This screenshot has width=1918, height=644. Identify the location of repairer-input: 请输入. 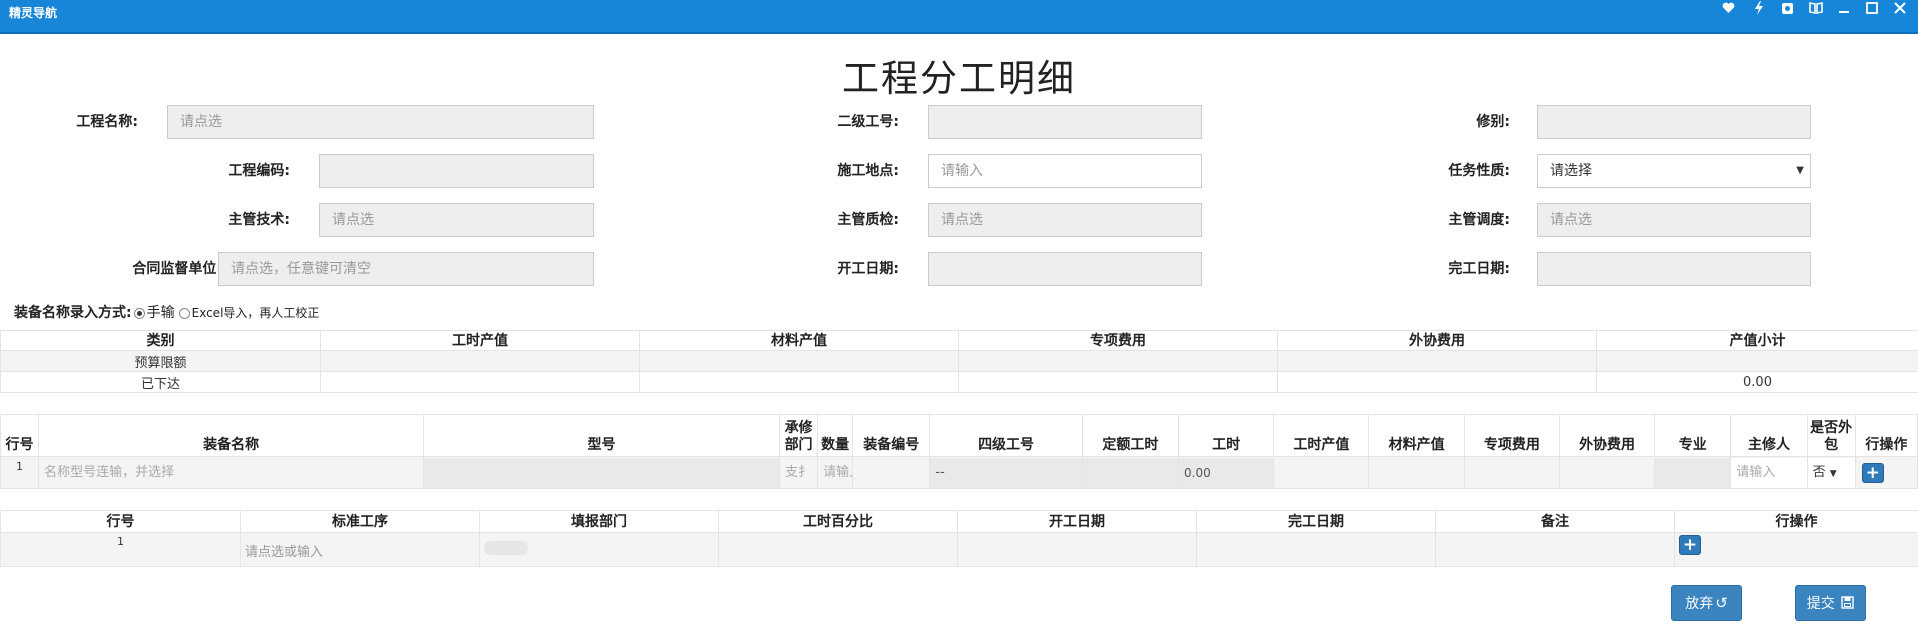
(1769, 472).